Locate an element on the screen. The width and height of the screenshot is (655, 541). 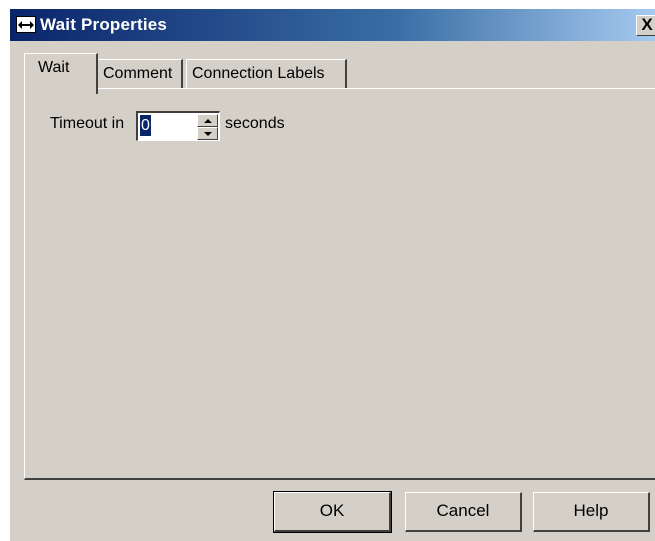
title-bar: Wait Properties X is located at coordinates (332, 25).